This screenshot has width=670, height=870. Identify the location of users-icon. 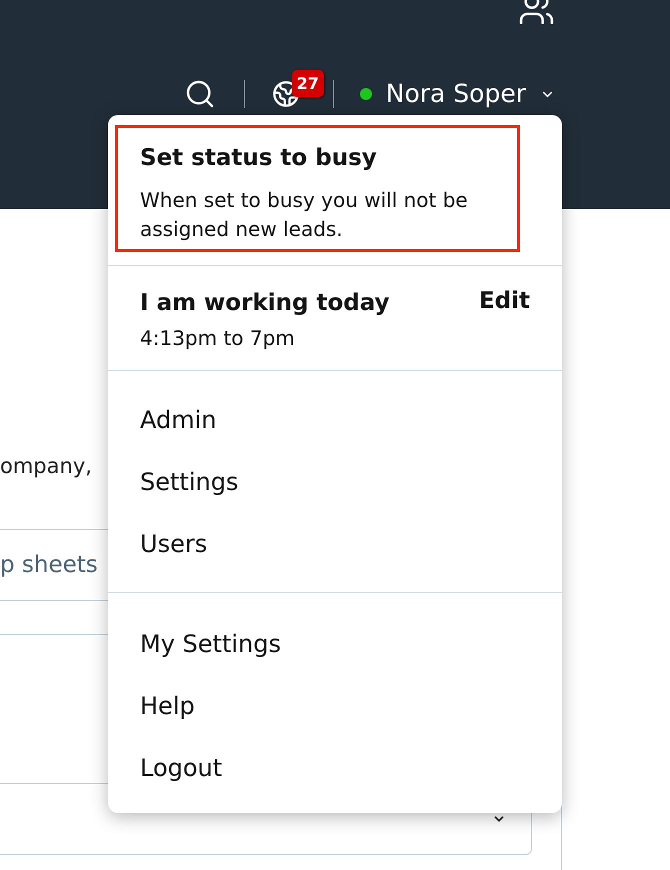
(536, 12).